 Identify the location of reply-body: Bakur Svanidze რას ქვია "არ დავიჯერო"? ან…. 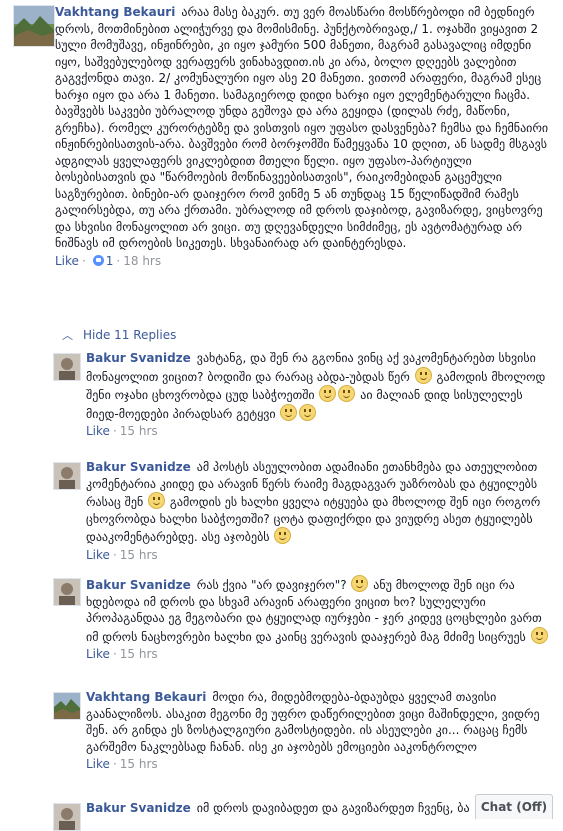
(319, 619).